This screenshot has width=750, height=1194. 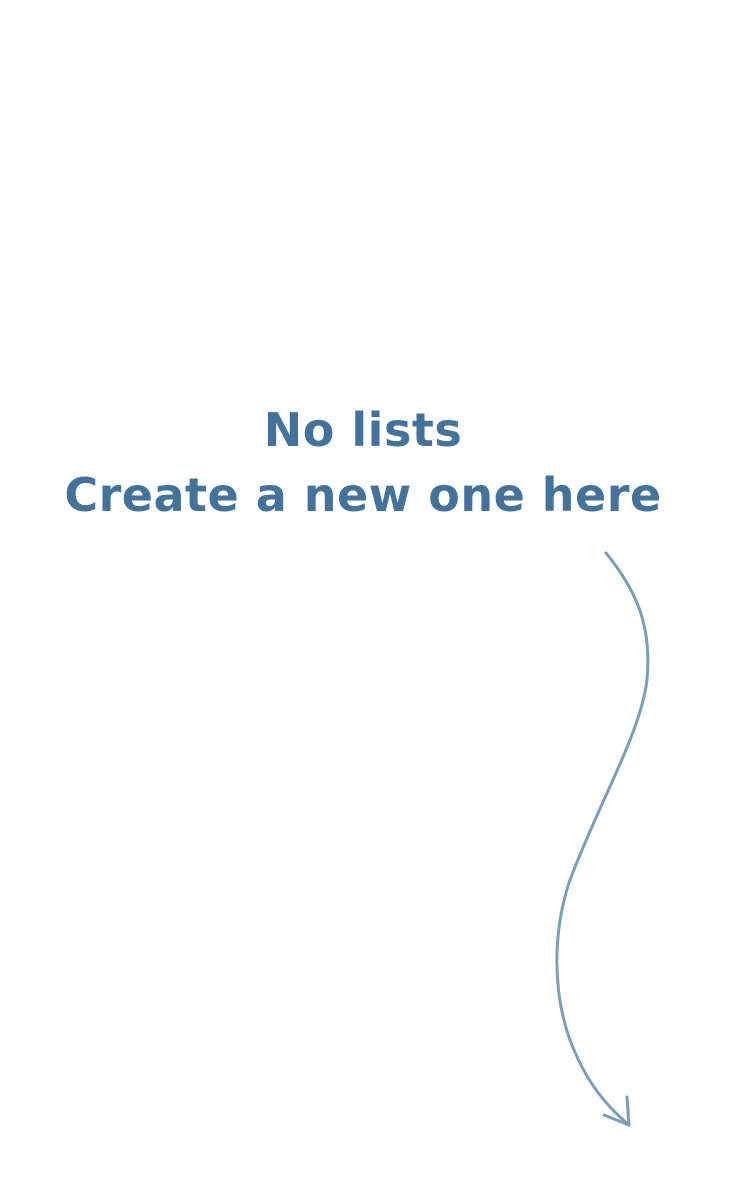 What do you see at coordinates (616, 1111) in the screenshot?
I see `arrow-head` at bounding box center [616, 1111].